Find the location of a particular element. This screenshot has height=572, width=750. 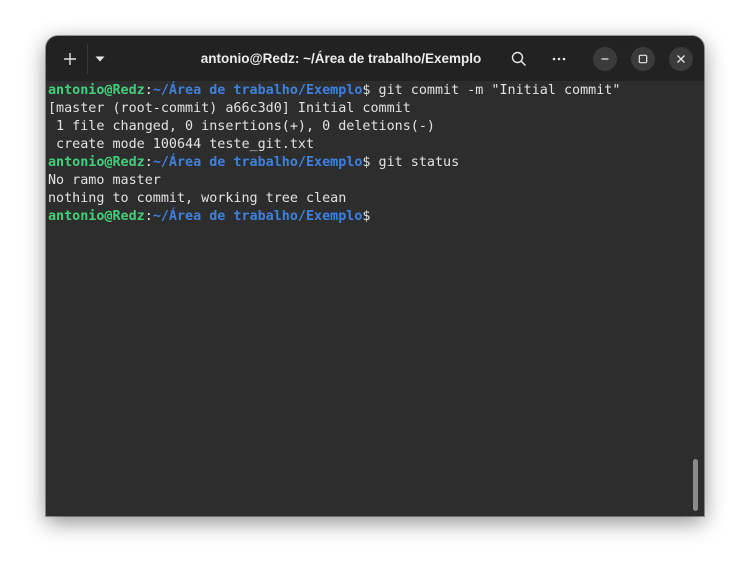

minimize-icon is located at coordinates (605, 59).